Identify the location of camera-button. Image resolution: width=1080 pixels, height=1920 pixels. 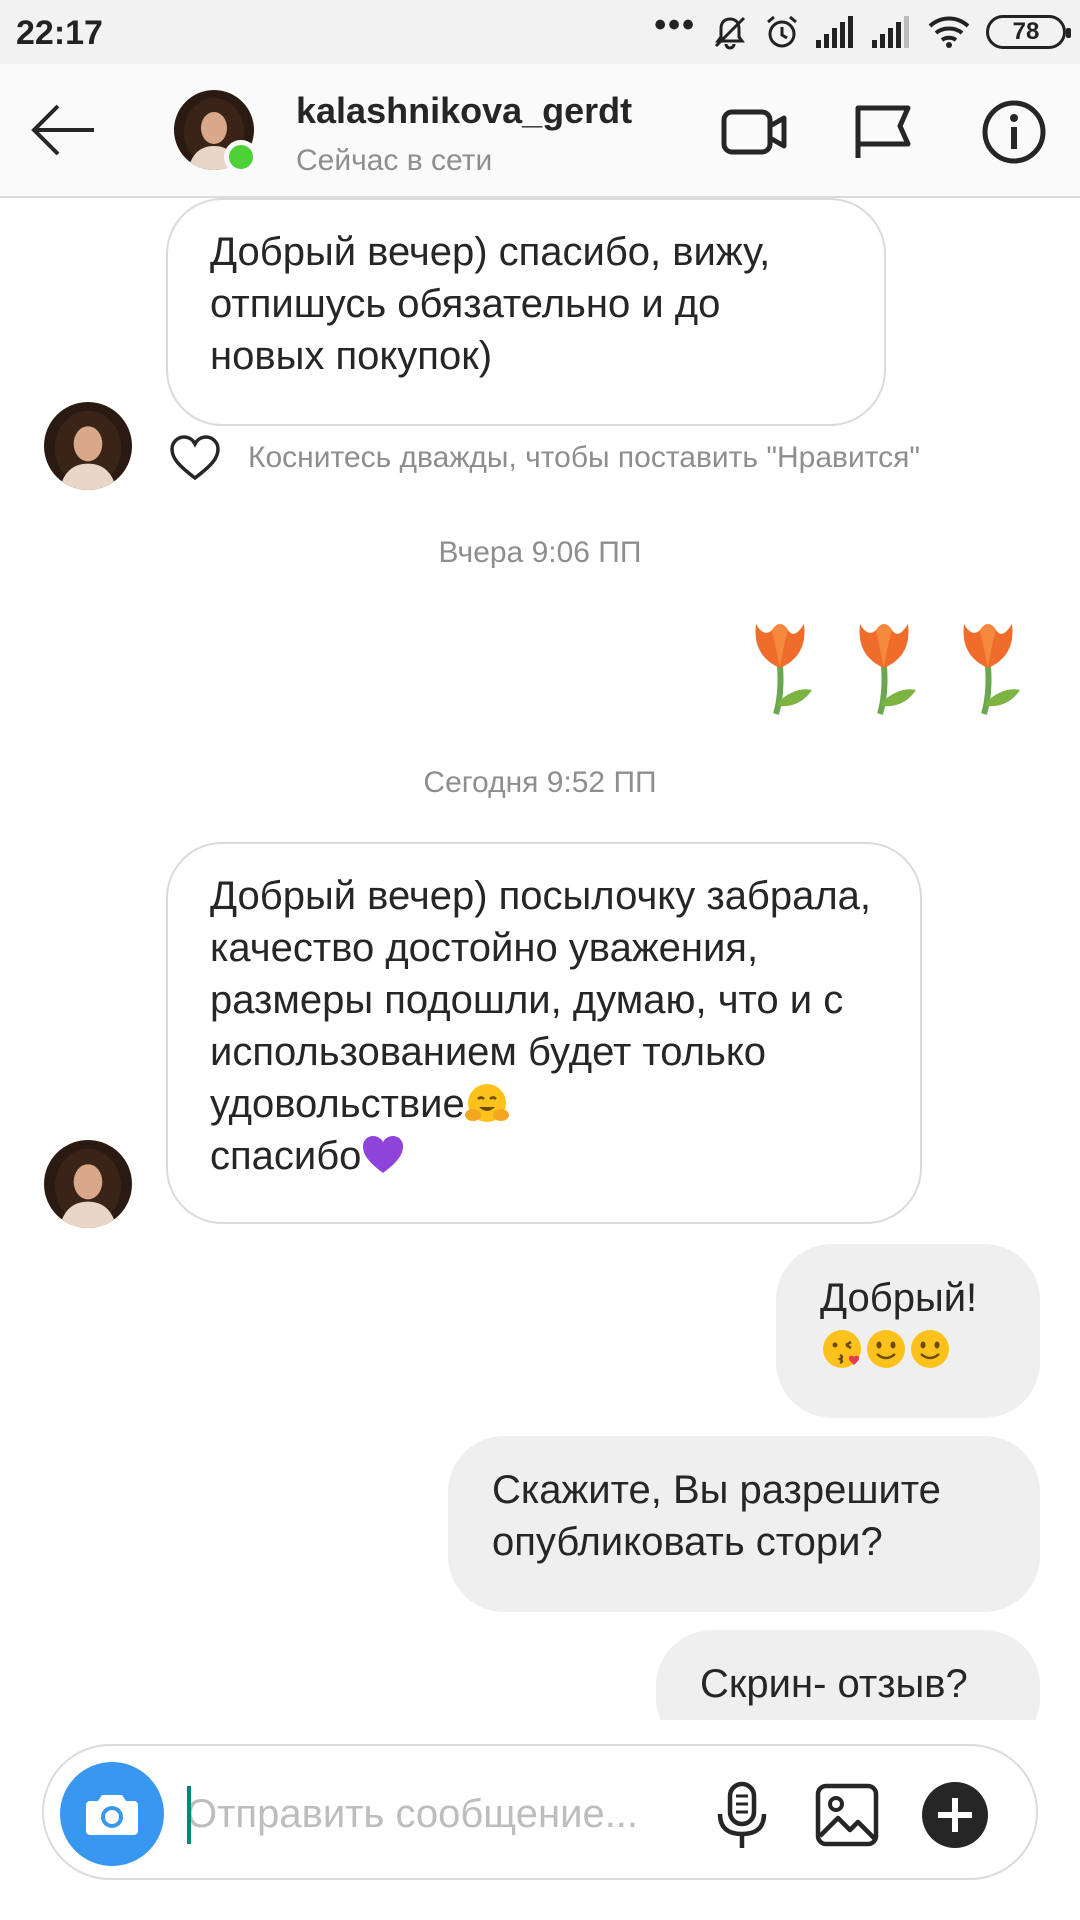
(112, 1814).